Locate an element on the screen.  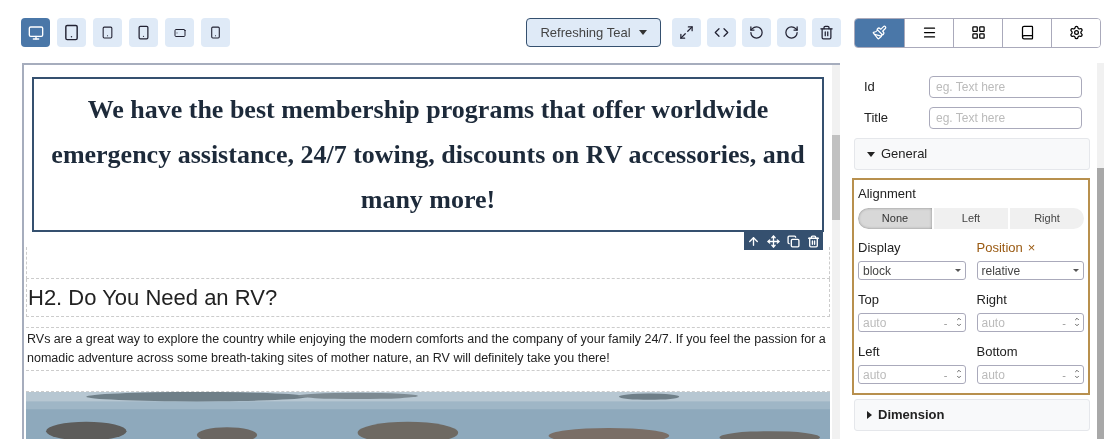
segment-option: Right is located at coordinates (1046, 218).